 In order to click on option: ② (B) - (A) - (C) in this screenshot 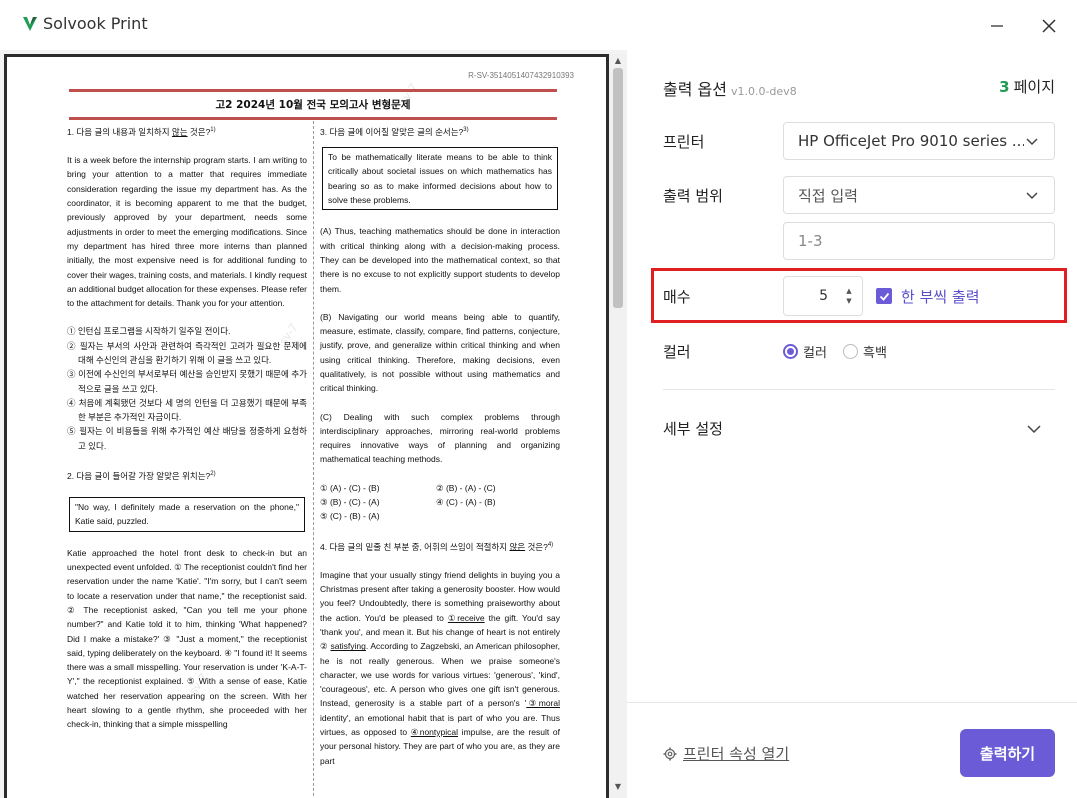, I will do `click(466, 487)`.